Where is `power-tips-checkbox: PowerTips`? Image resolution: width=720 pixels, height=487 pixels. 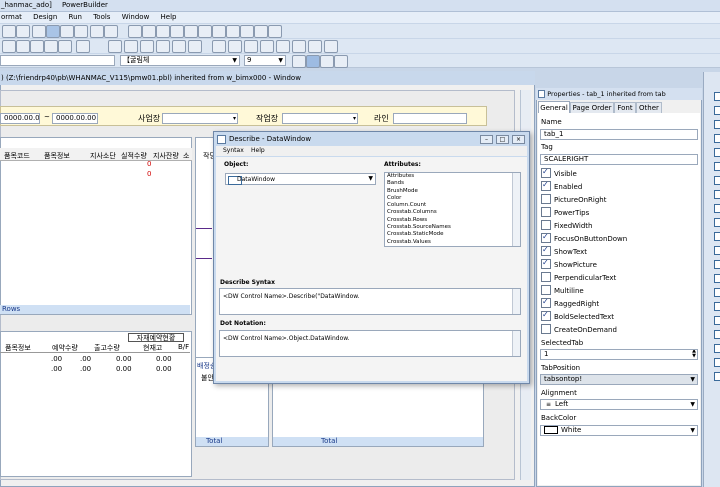
power-tips-checkbox: PowerTips is located at coordinates (565, 213).